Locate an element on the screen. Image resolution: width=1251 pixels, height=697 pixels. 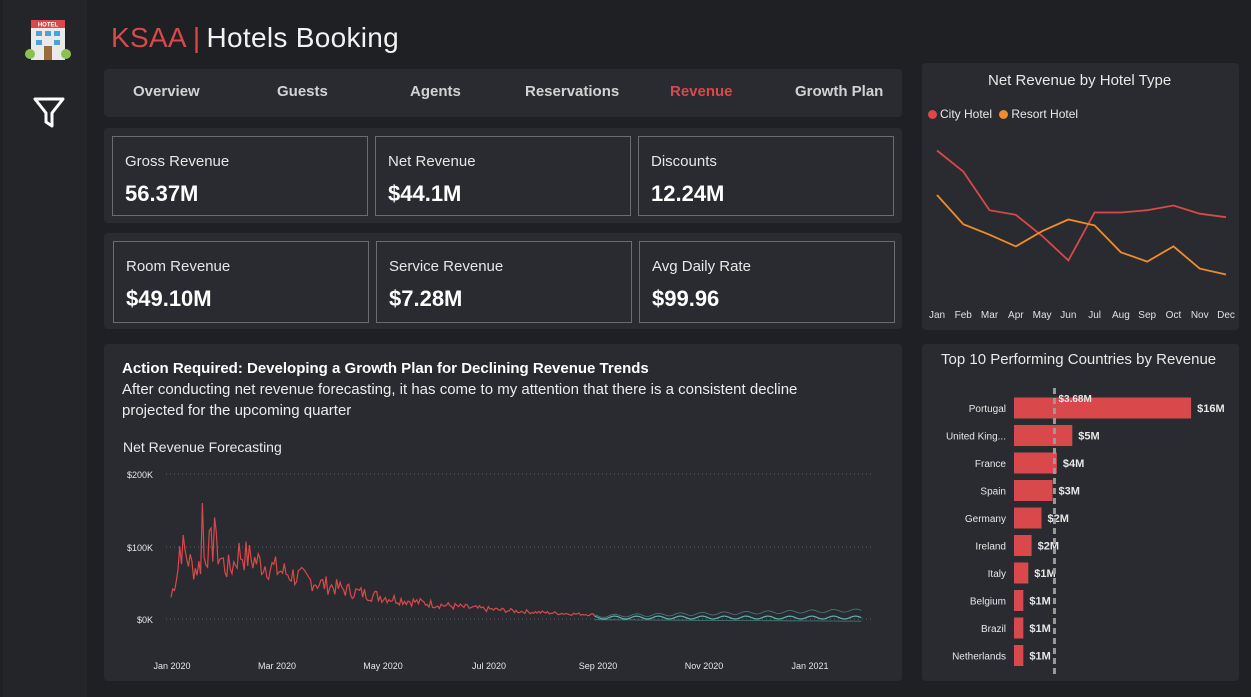
country-label: Spain is located at coordinates (993, 492).